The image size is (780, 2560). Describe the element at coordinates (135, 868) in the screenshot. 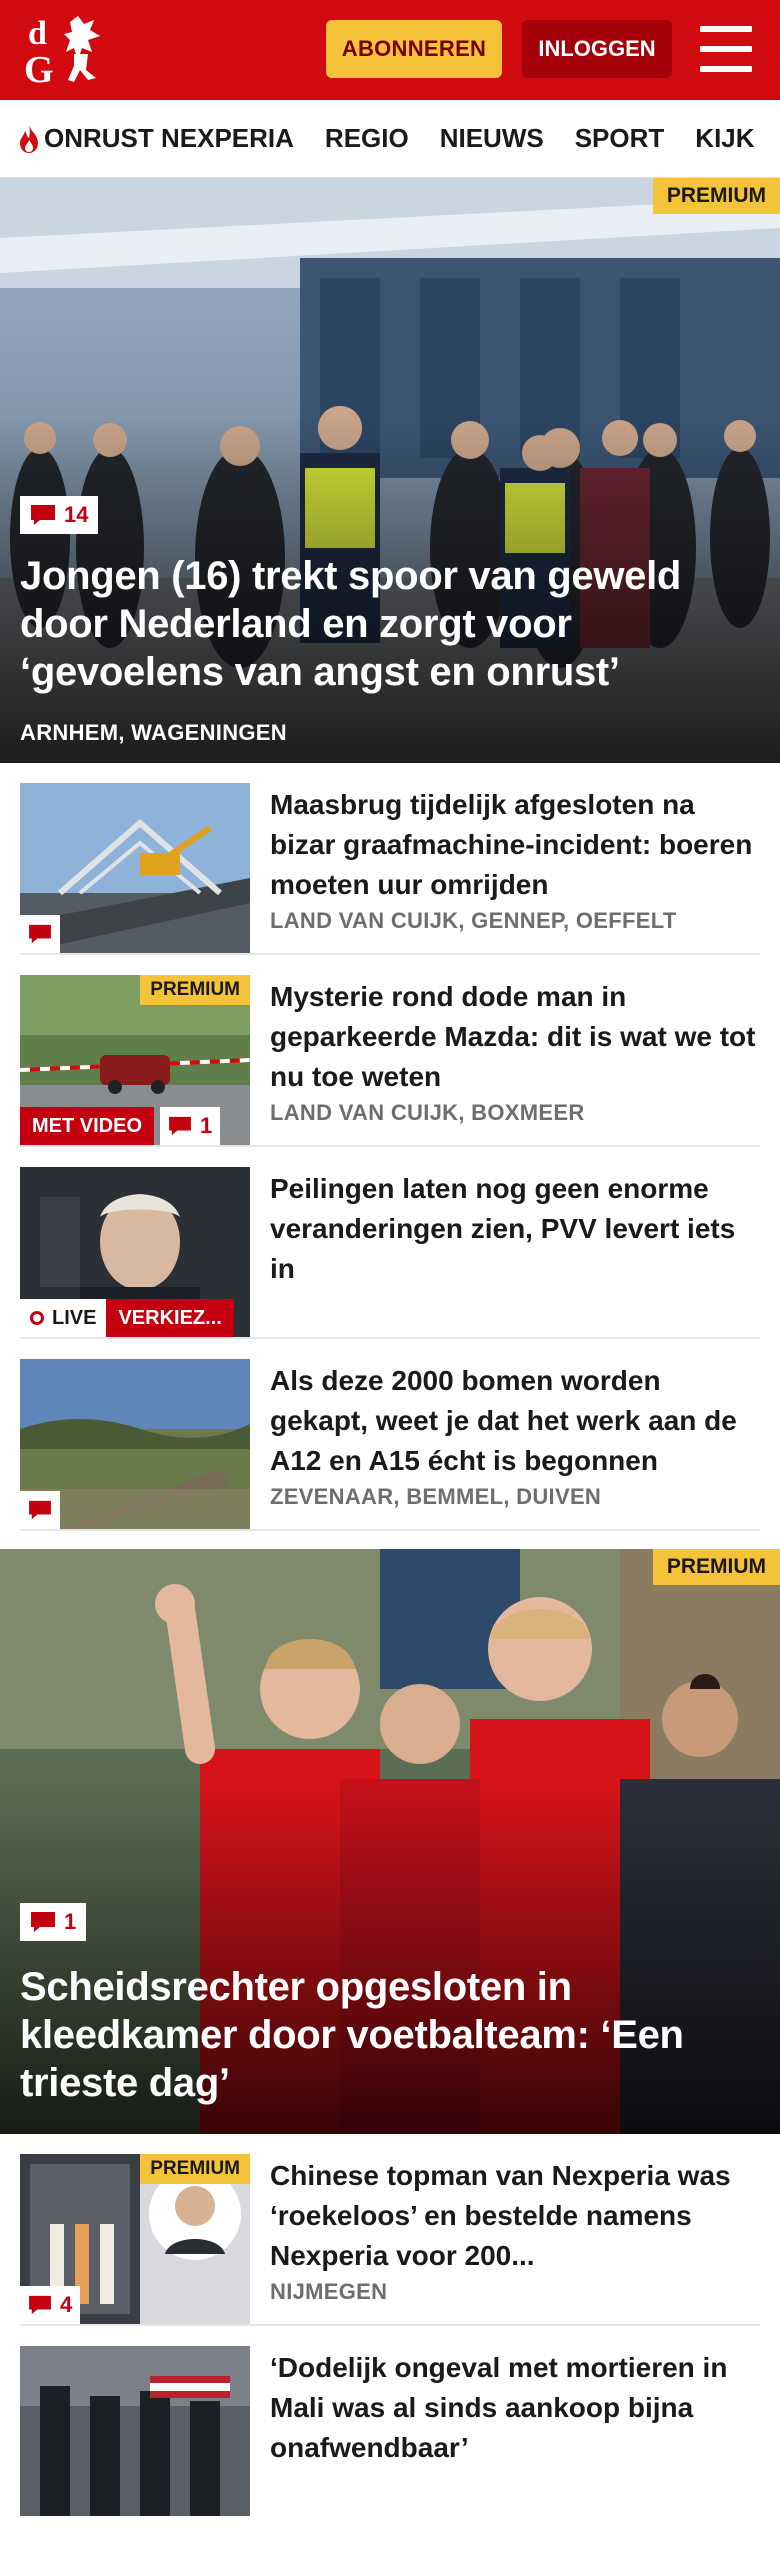

I see `thumbnail-bridge` at that location.